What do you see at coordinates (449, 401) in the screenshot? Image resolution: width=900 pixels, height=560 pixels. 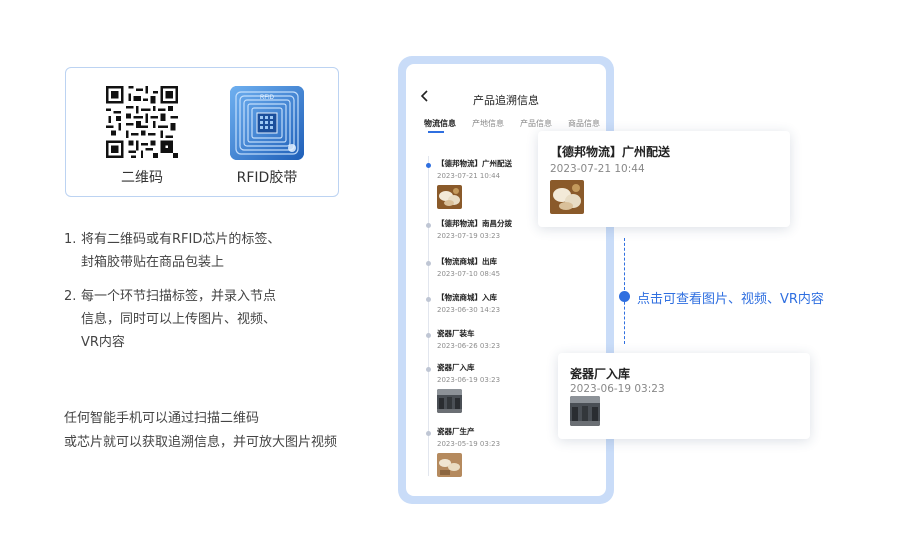 I see `warehouse-photo-thumbnail` at bounding box center [449, 401].